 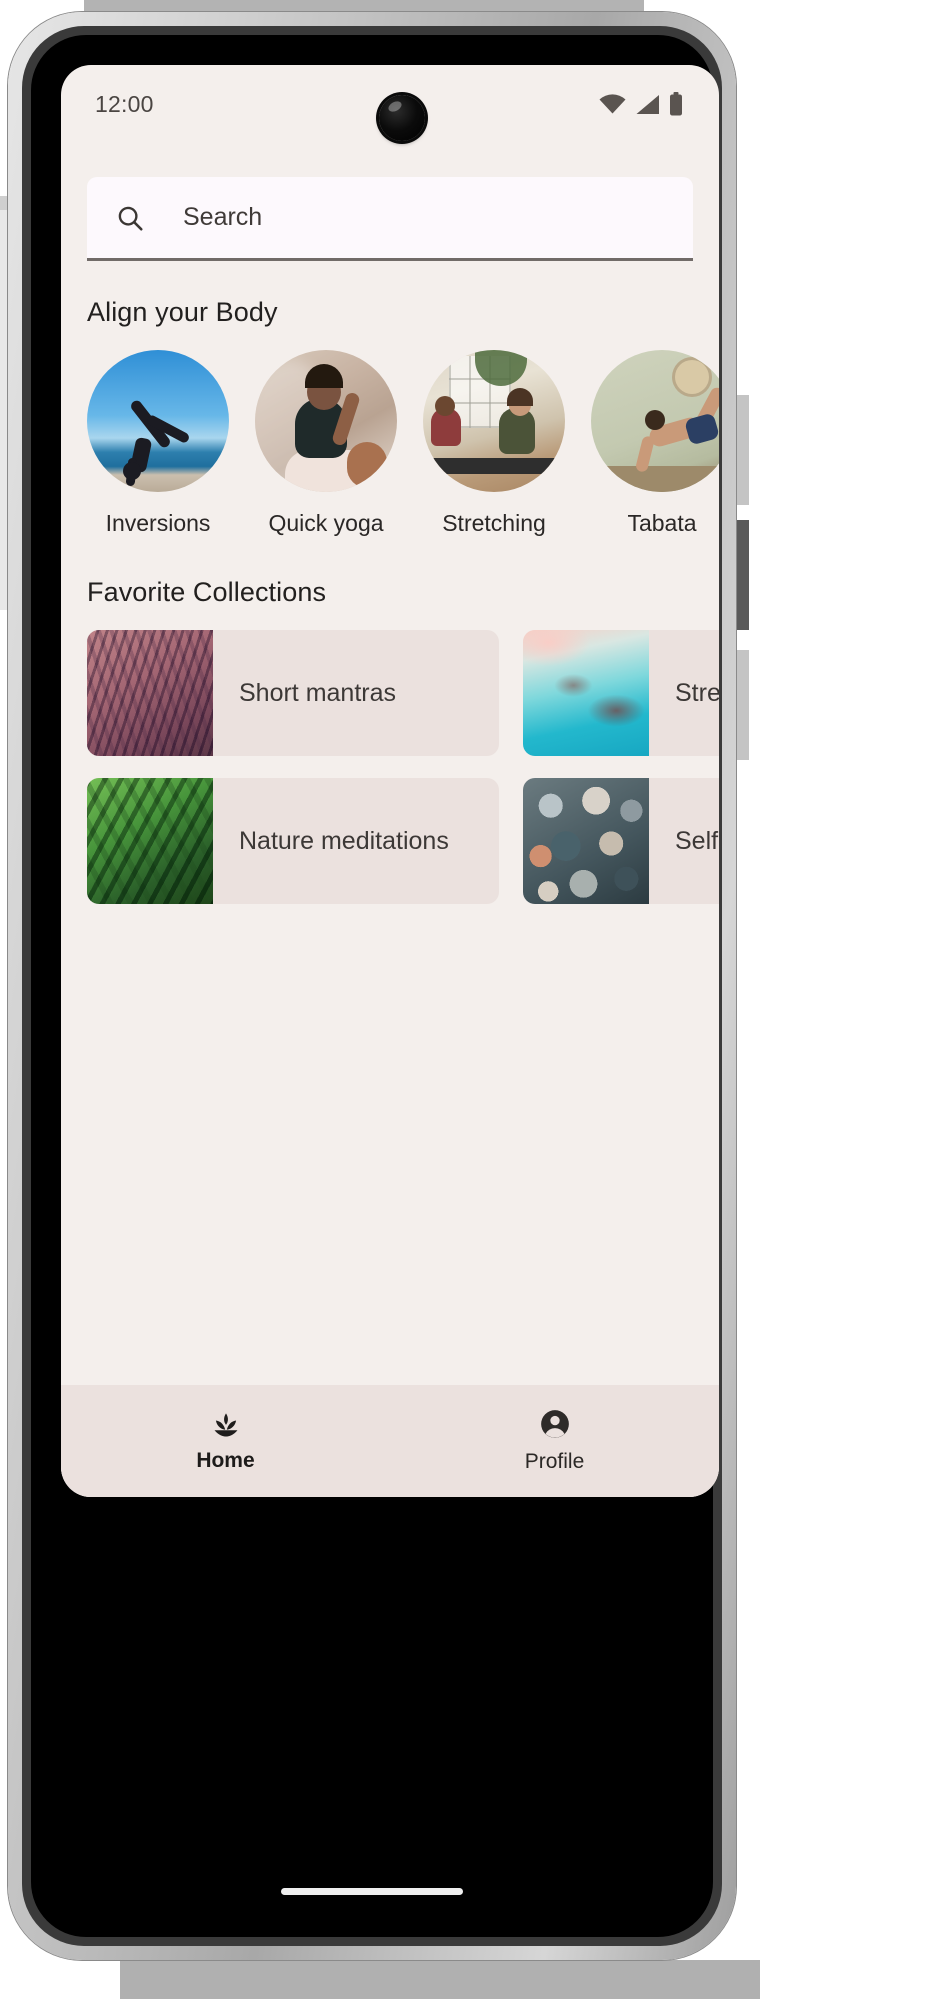 I want to click on collection-card-stretching: Stretching, so click(x=621, y=693).